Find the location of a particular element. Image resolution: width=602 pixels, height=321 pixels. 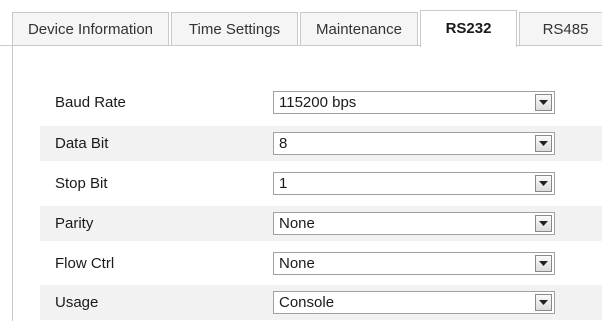

tab-device-information: Device Information is located at coordinates (90, 28).